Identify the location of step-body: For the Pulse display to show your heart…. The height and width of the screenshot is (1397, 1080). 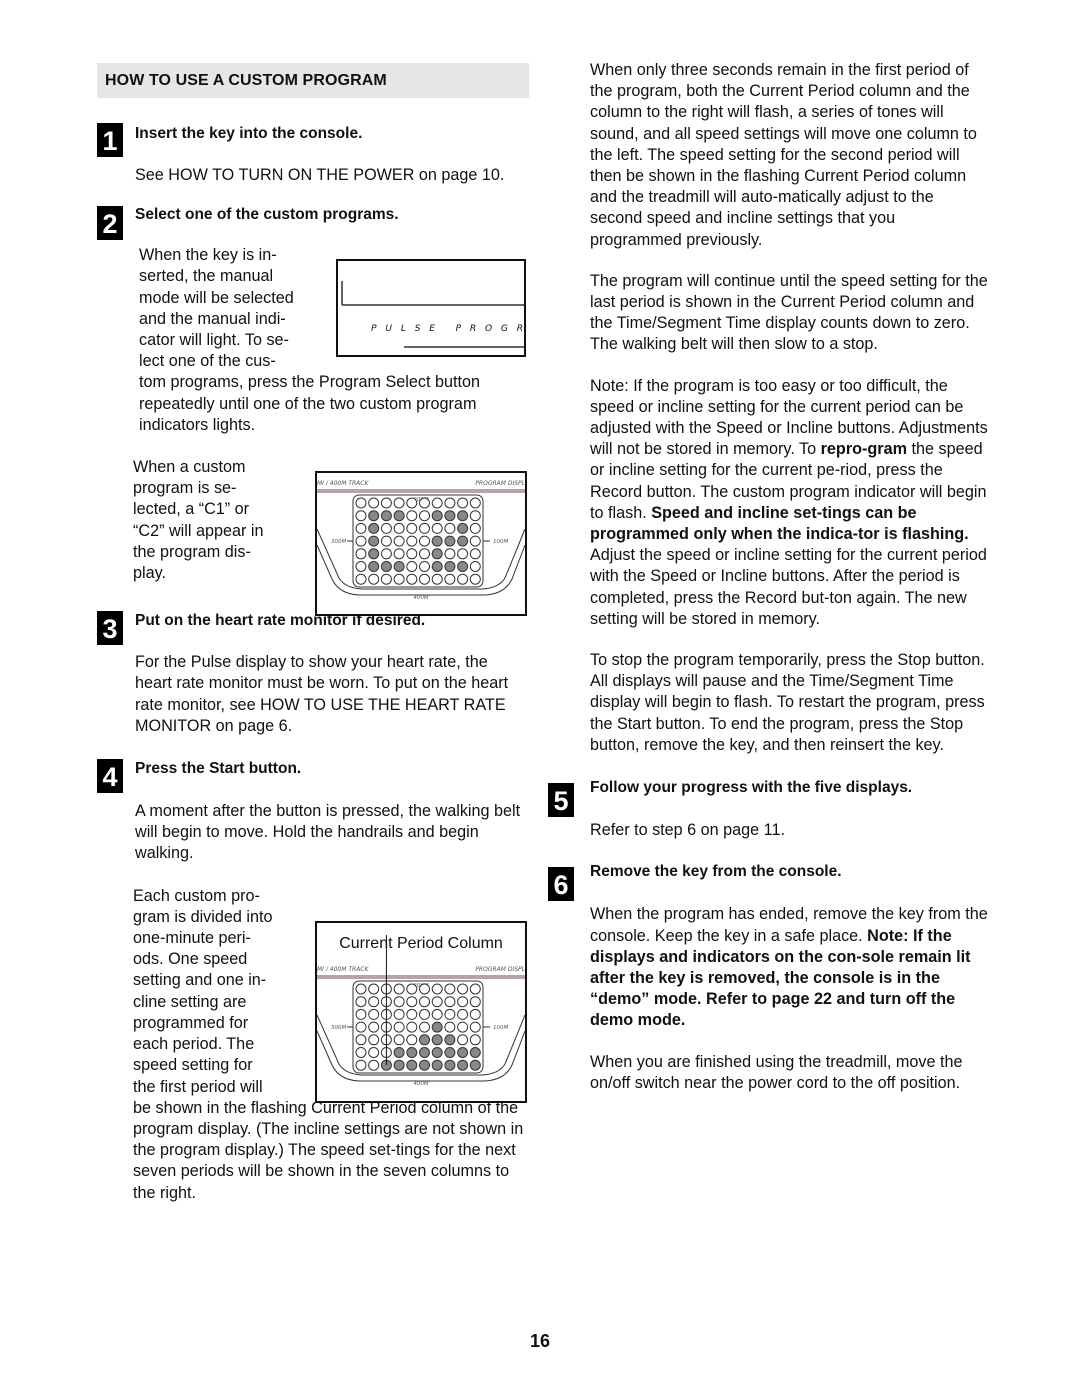
(322, 694).